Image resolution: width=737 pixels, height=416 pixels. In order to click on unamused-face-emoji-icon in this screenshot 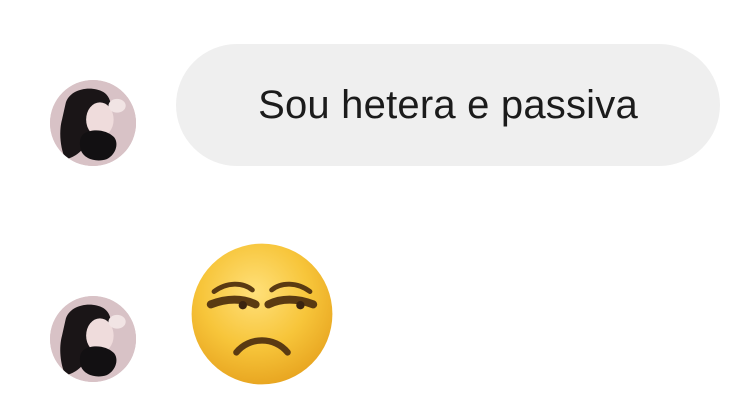, I will do `click(262, 314)`.